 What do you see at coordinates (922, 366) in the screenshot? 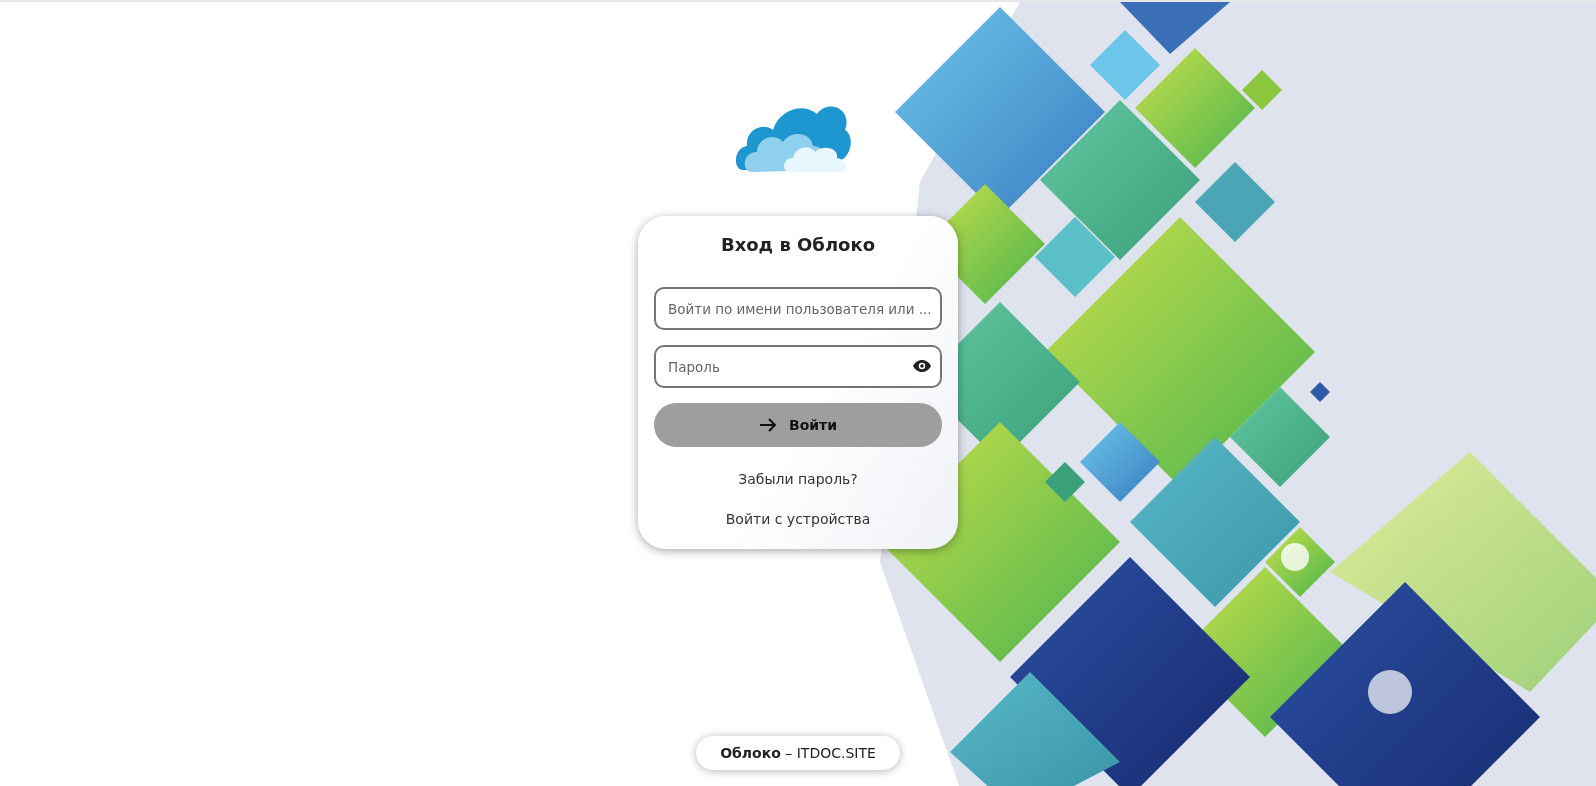
I see `eye-icon` at bounding box center [922, 366].